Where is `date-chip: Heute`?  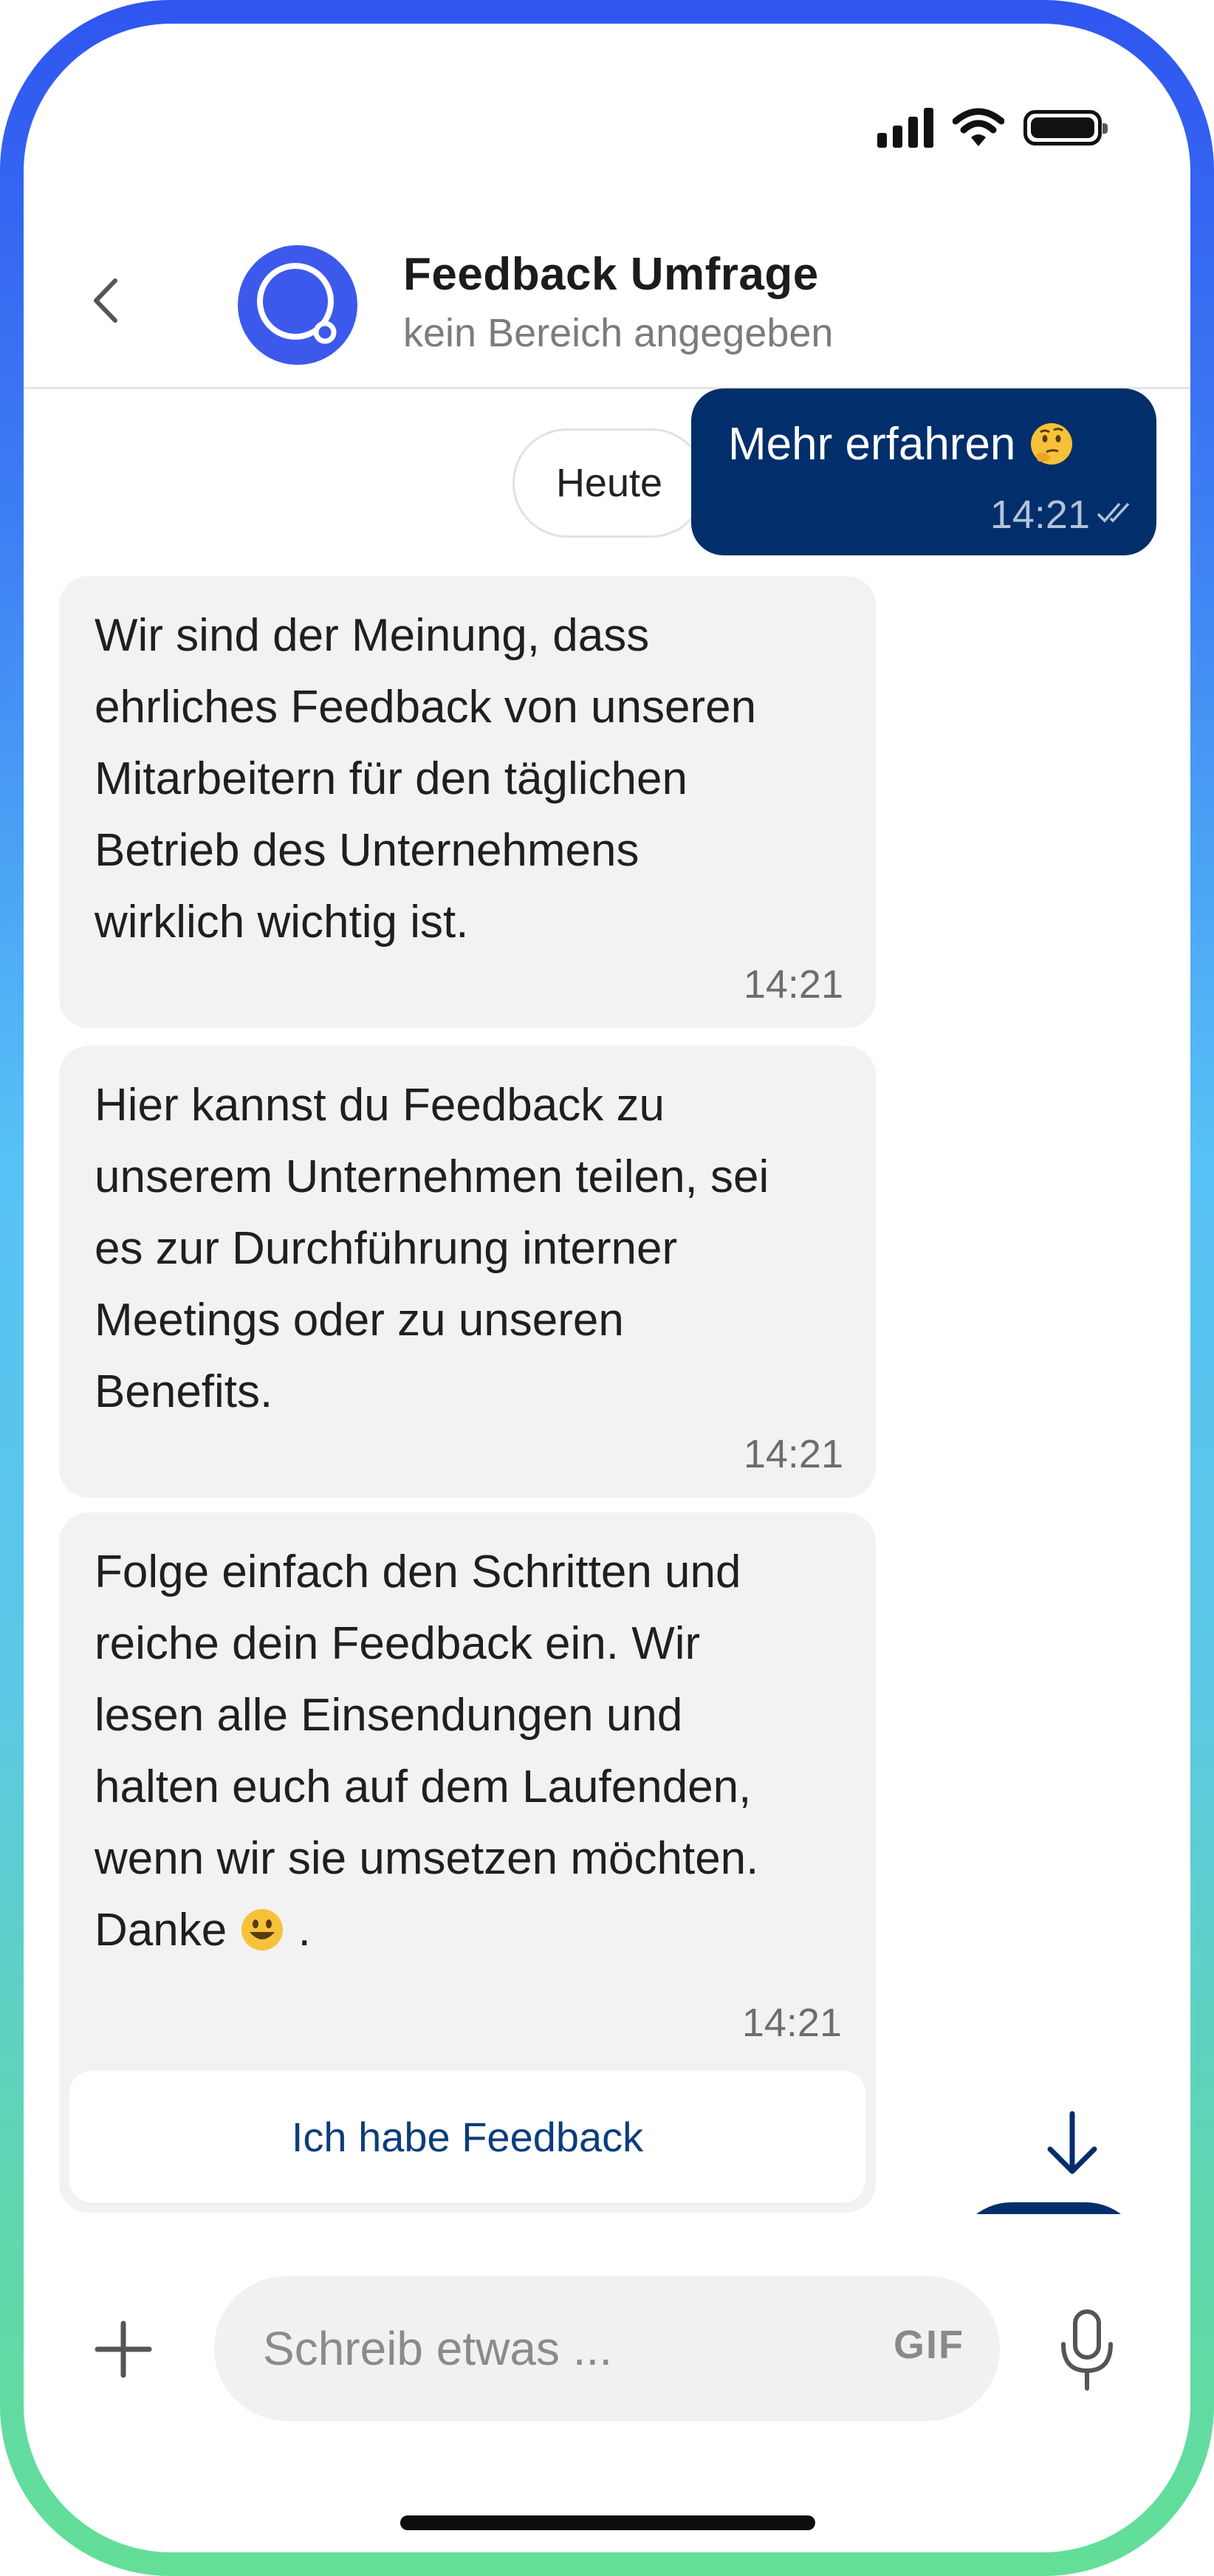 date-chip: Heute is located at coordinates (609, 483).